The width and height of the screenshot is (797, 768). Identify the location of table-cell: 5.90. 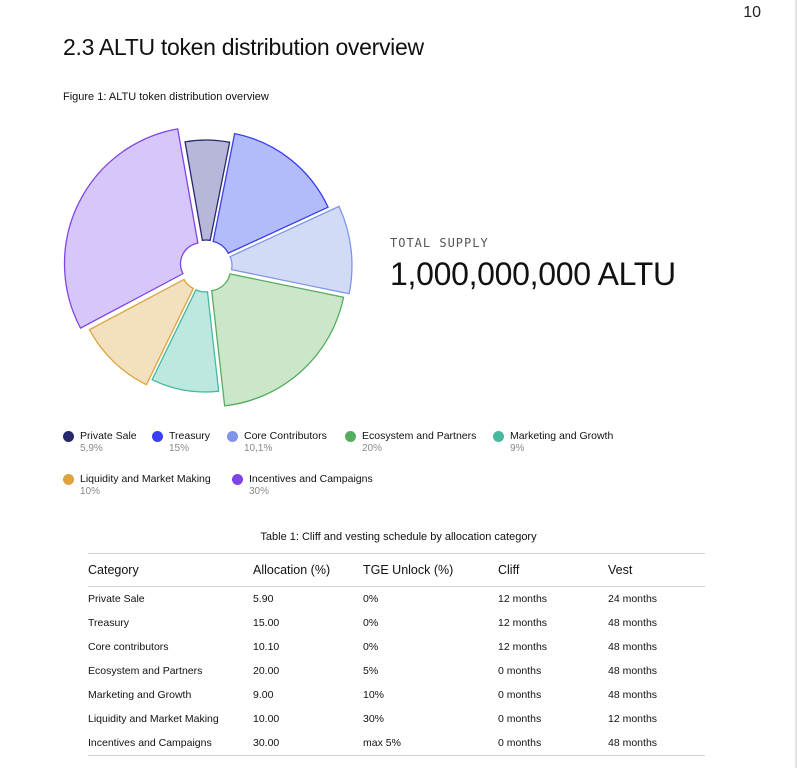
(263, 599).